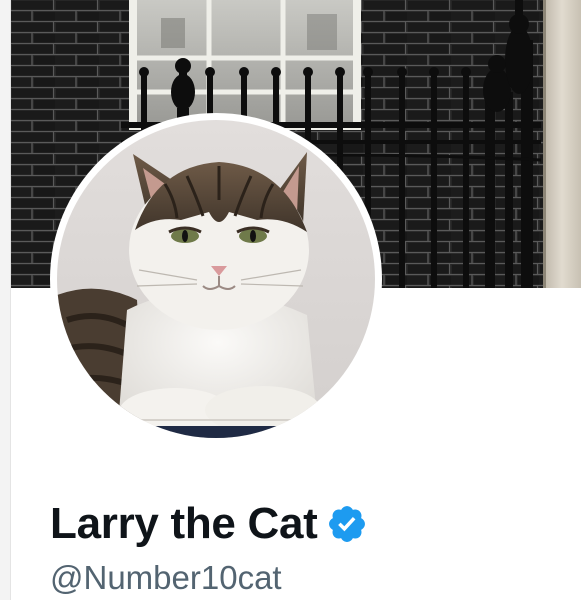  I want to click on profile-handle: @Number10cat, so click(166, 578).